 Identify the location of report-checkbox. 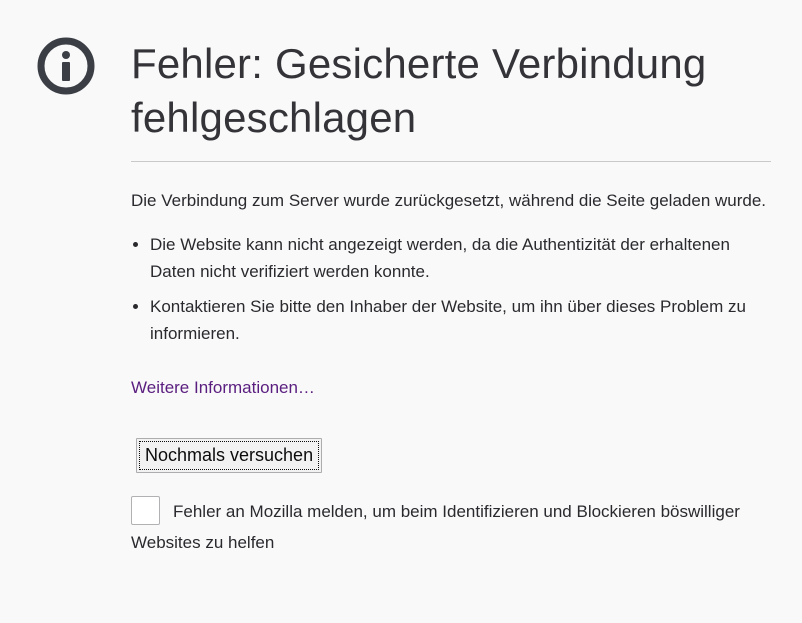
(145, 510).